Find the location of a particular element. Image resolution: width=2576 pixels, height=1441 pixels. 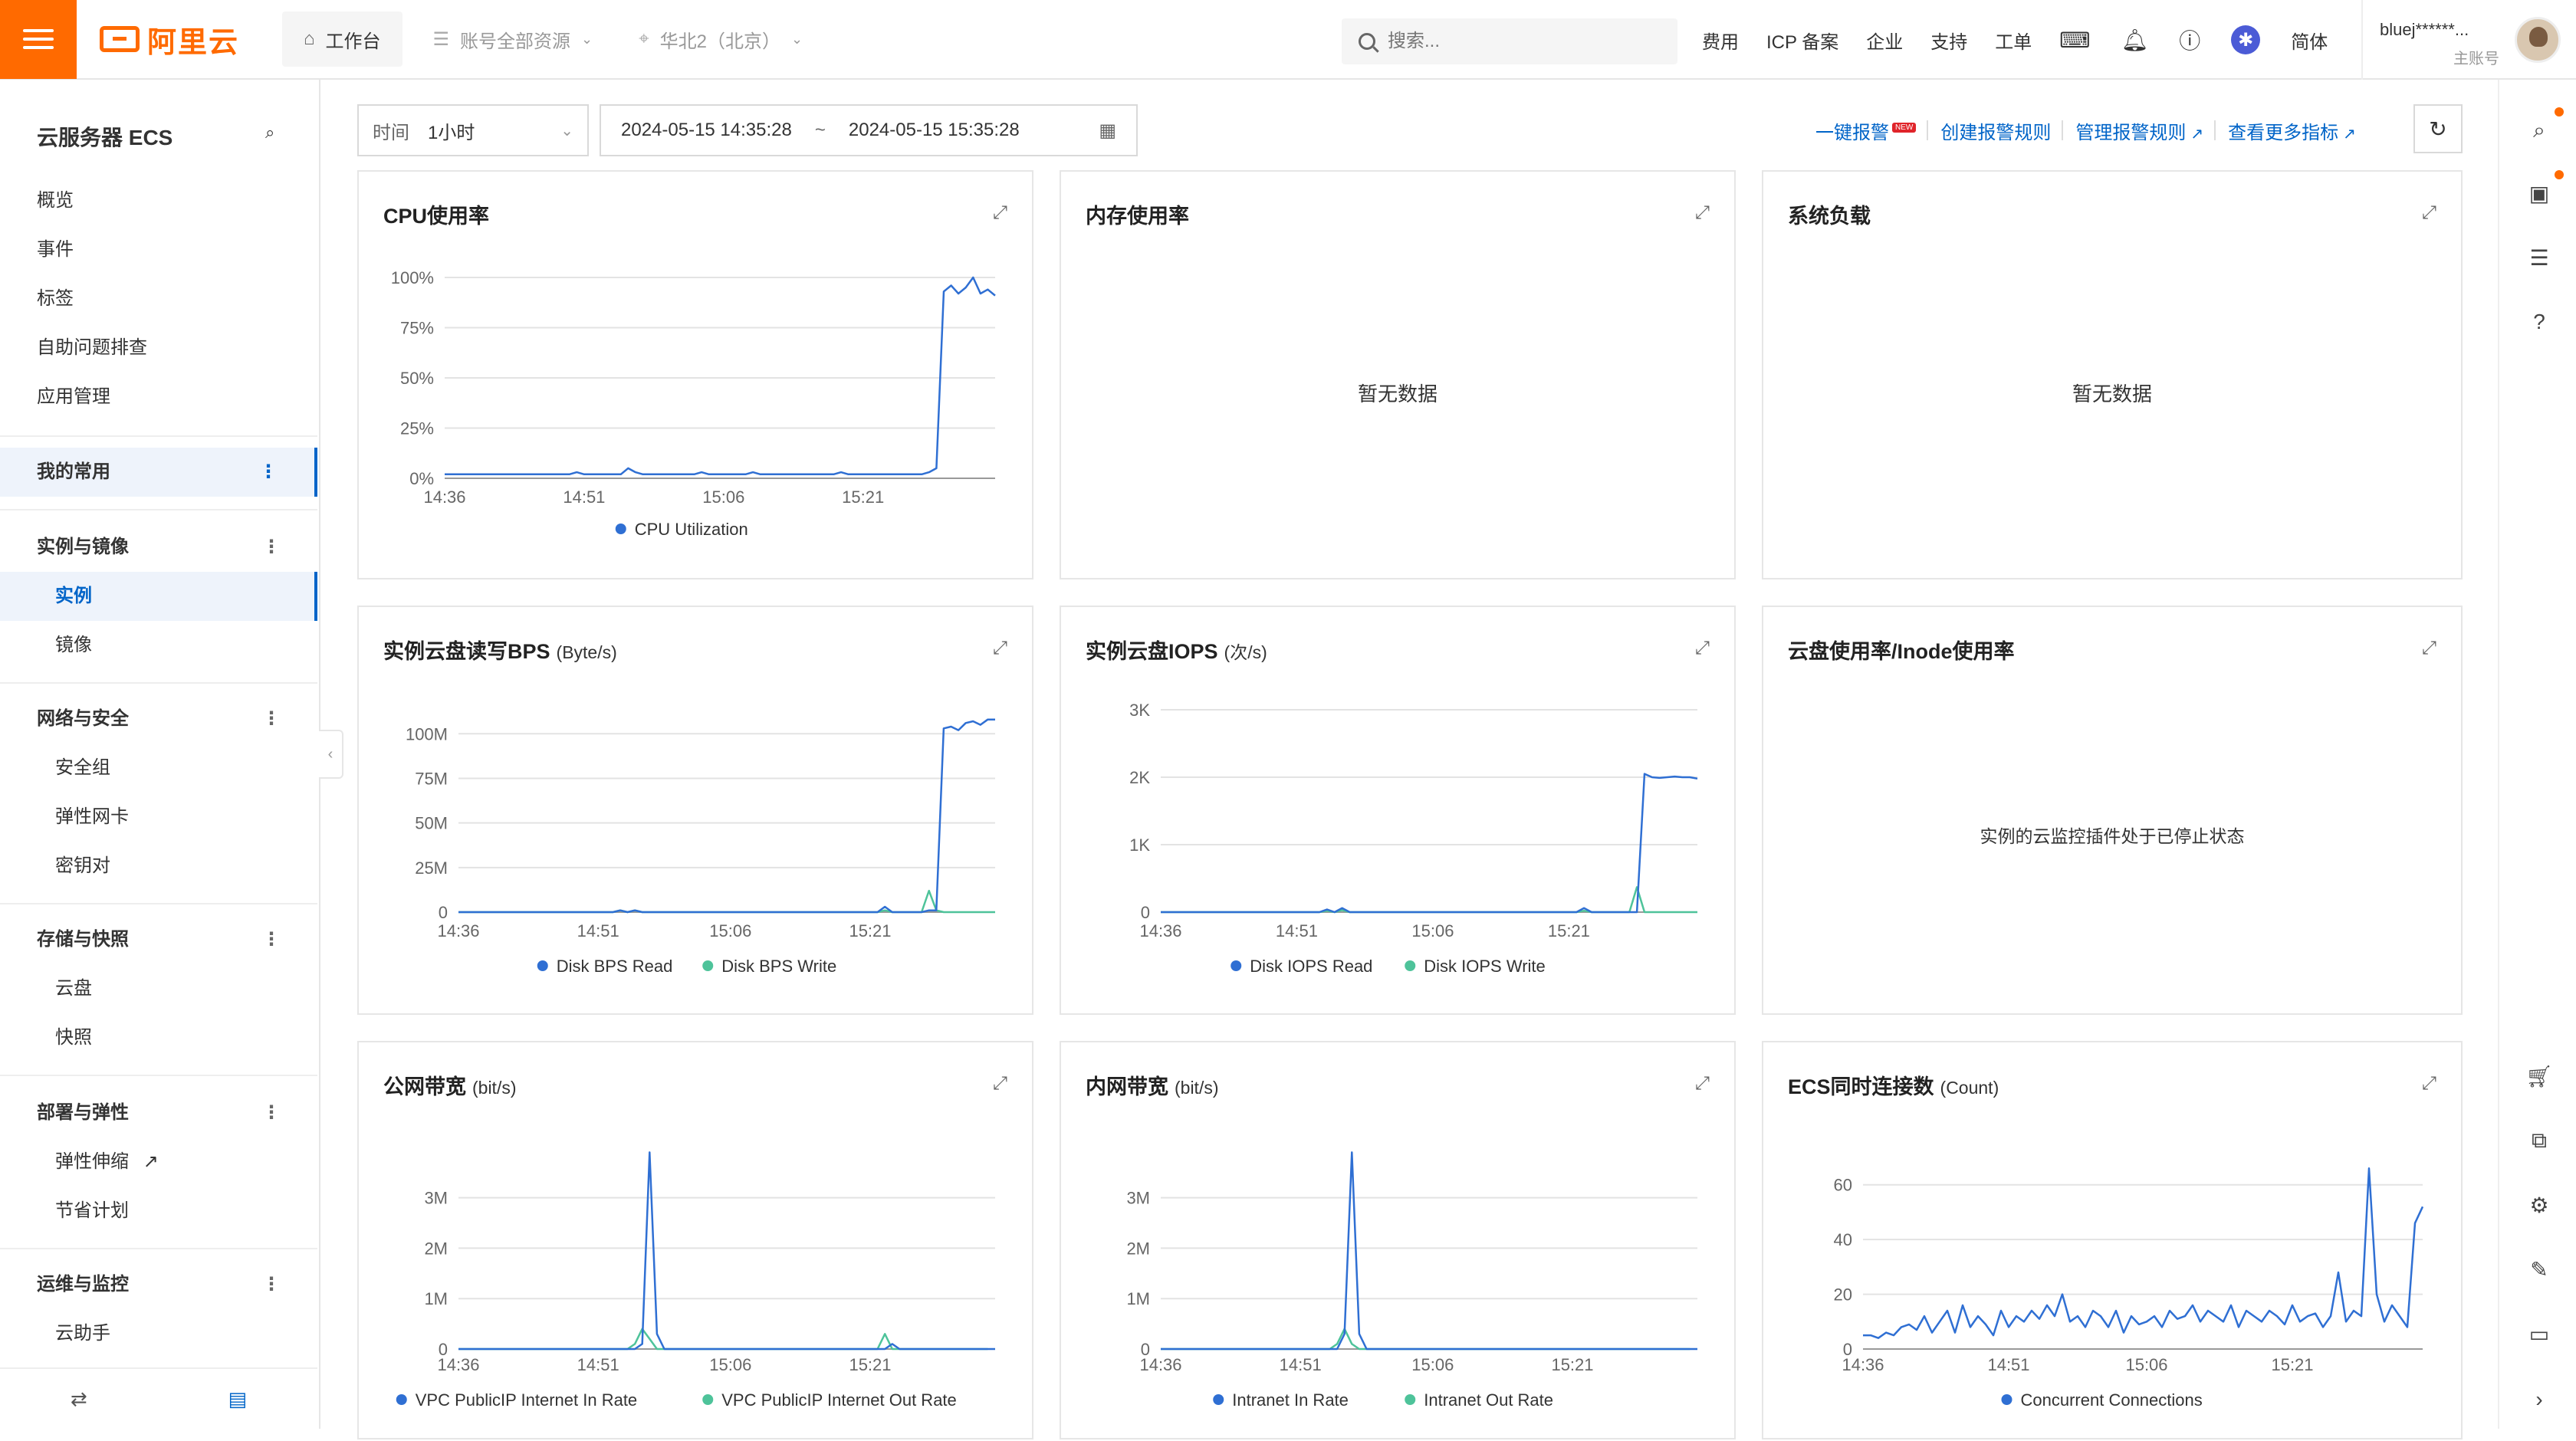

sidebar-item-tags: 标签 is located at coordinates (56, 299).